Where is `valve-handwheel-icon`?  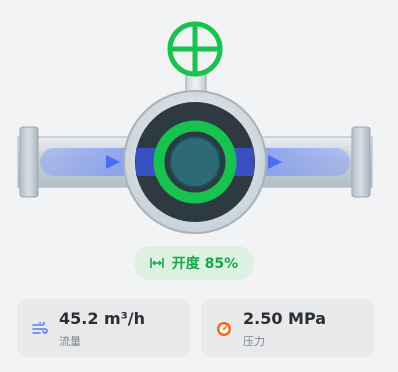
valve-handwheel-icon is located at coordinates (195, 49).